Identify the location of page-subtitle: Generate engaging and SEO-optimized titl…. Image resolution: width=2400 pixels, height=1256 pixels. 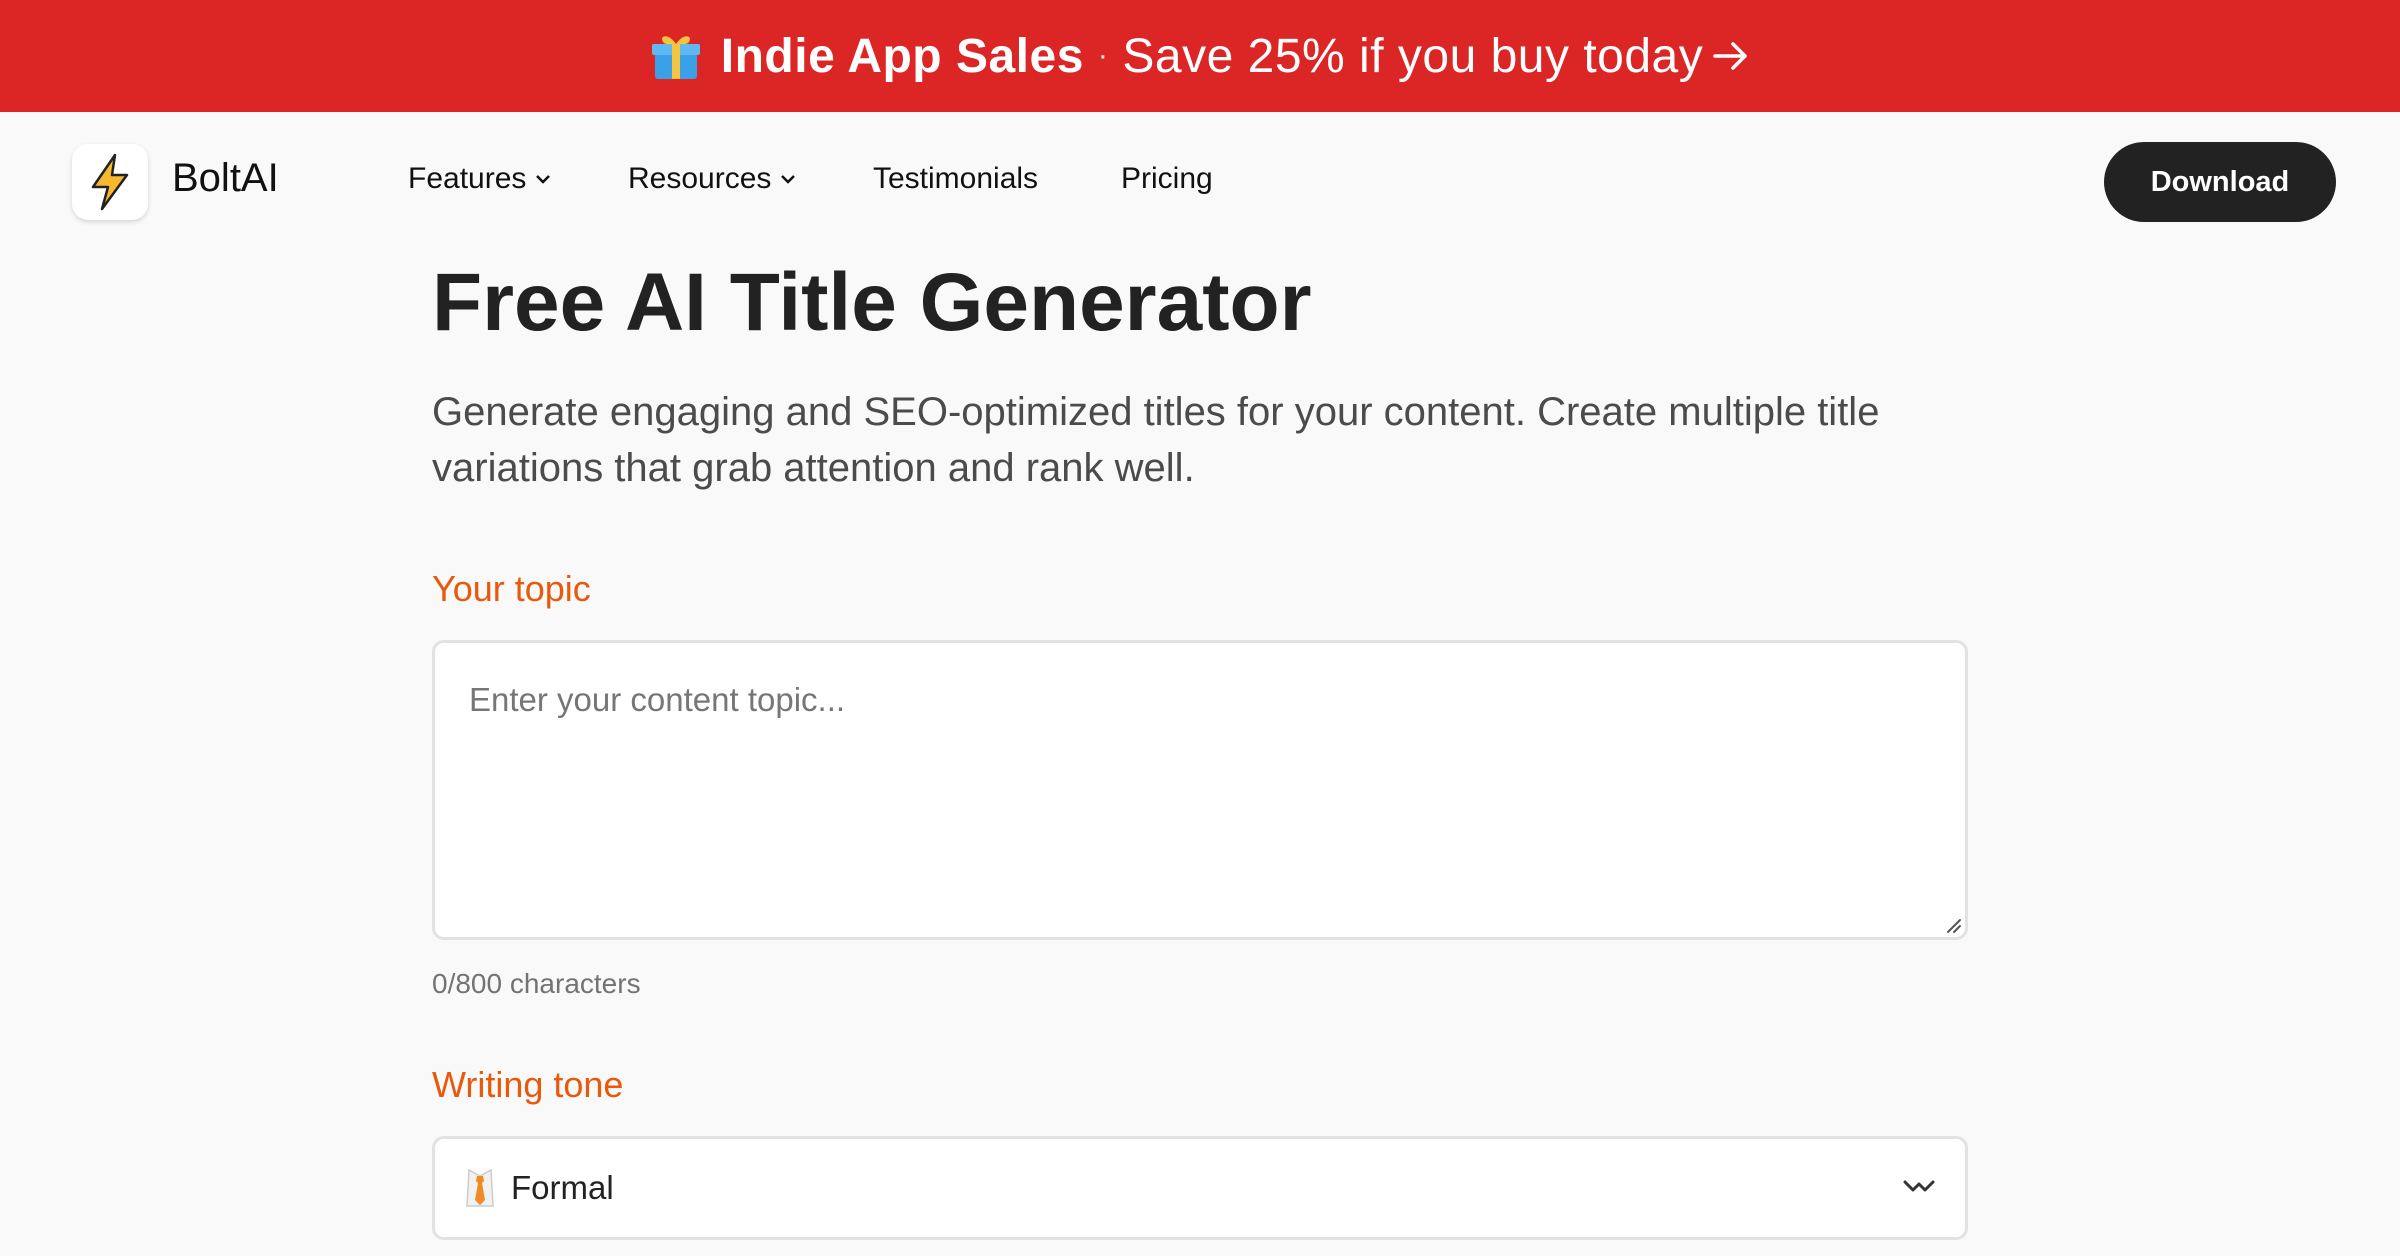
(1156, 440).